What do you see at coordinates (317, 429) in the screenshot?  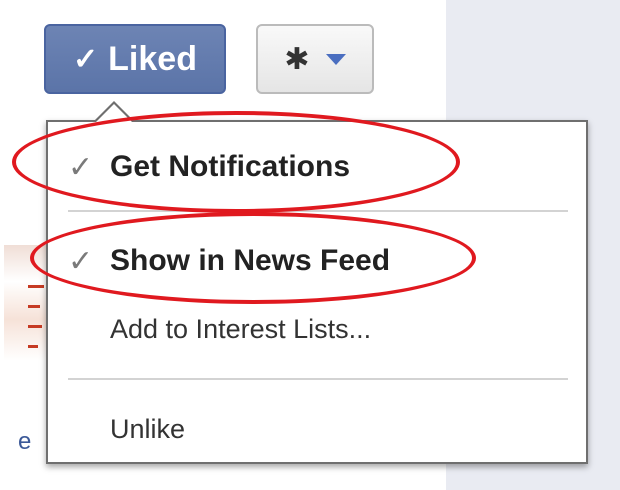 I see `menu-item-unlike: Unlike` at bounding box center [317, 429].